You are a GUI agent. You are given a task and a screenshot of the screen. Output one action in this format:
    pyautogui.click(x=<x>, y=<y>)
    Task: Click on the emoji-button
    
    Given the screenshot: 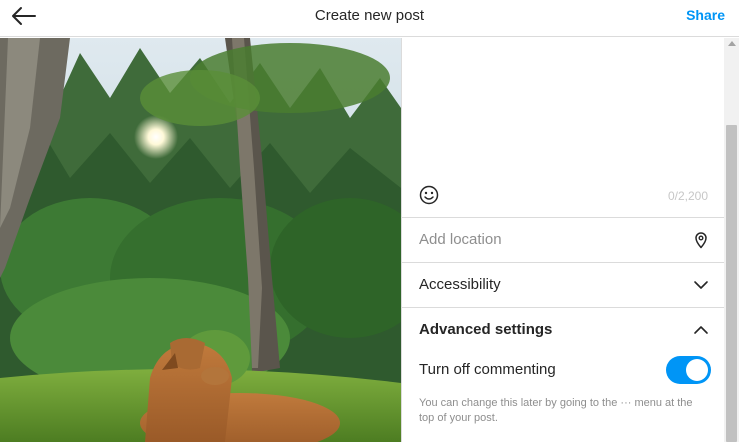 What is the action you would take?
    pyautogui.click(x=429, y=195)
    